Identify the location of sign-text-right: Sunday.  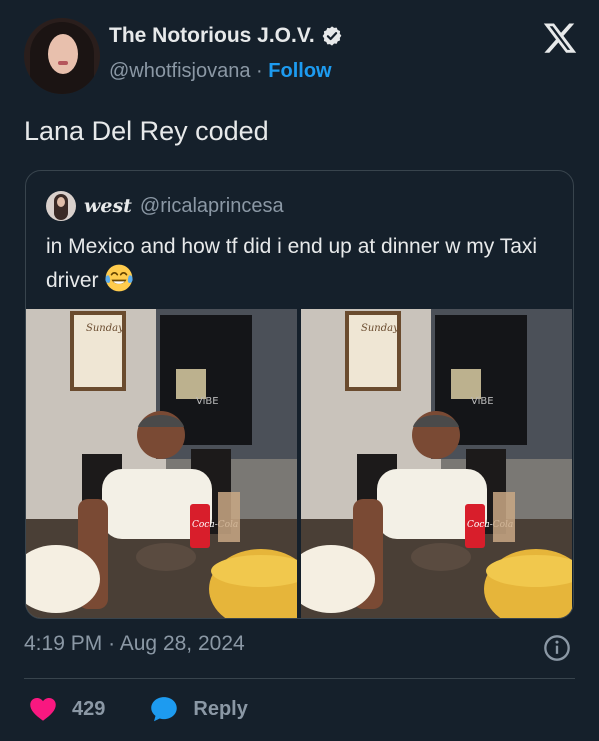
(380, 328).